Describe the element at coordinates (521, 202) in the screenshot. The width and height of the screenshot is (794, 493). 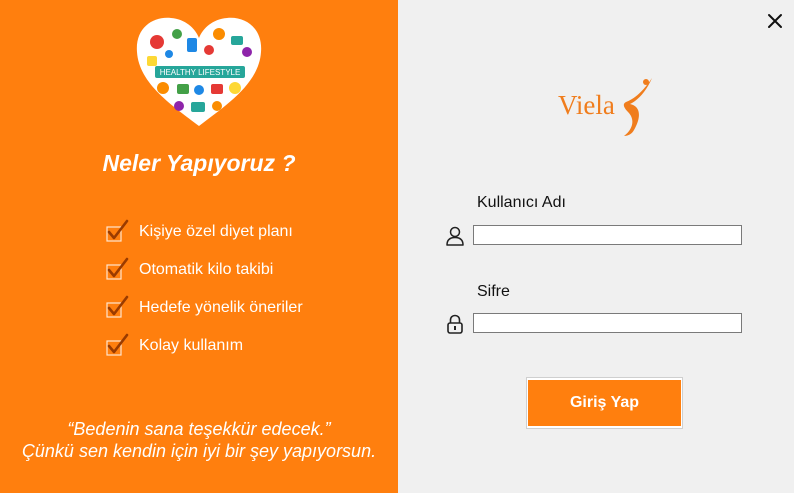
I see `username-label: Kullanıcı Adı` at that location.